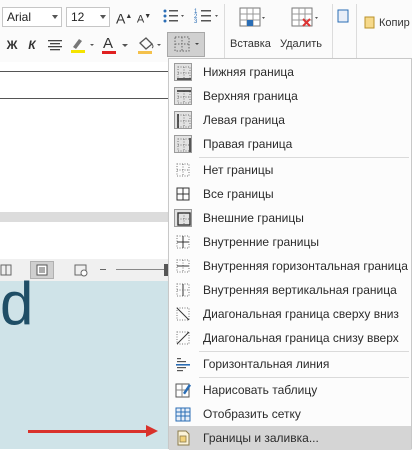  I want to click on menu-item-diagonal-down-border: Диагональная граница сверху вниз, so click(290, 314).